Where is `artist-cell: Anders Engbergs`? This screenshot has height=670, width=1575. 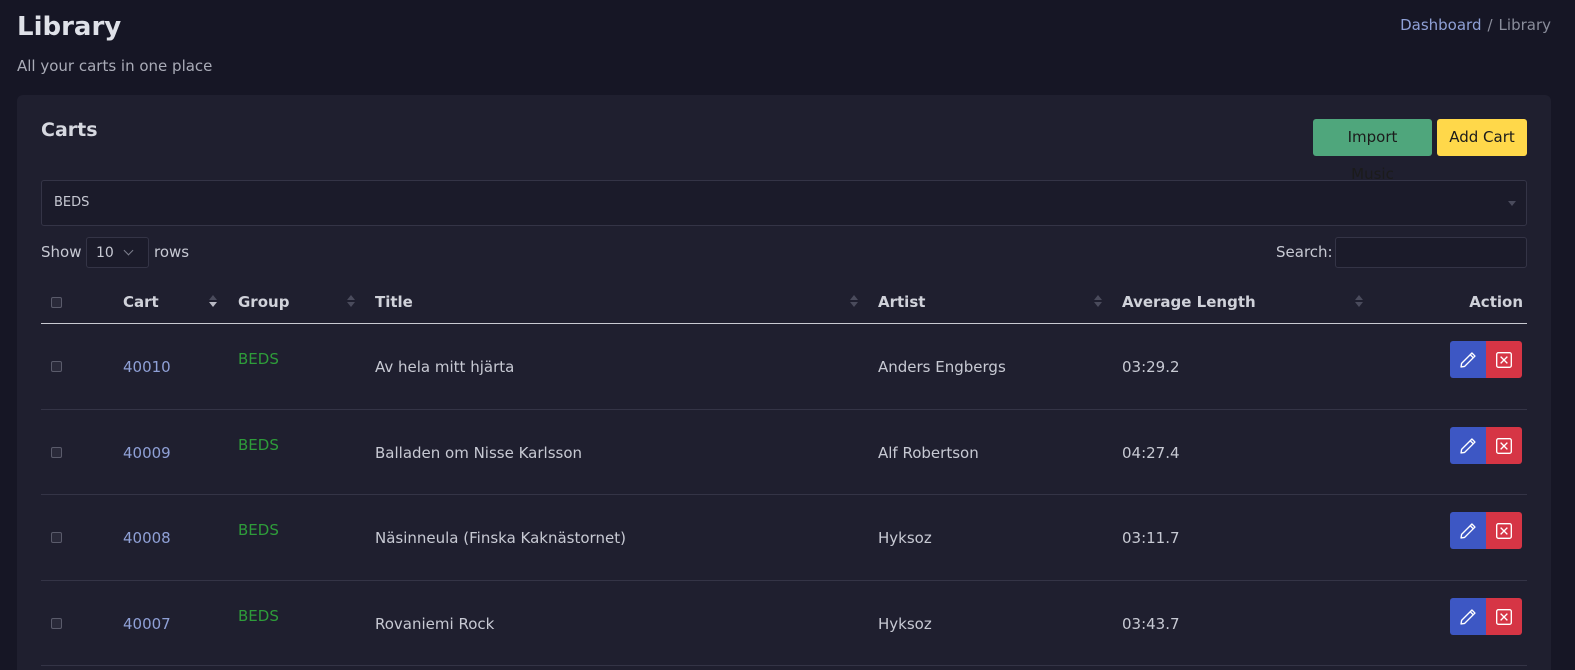
artist-cell: Anders Engbergs is located at coordinates (942, 367).